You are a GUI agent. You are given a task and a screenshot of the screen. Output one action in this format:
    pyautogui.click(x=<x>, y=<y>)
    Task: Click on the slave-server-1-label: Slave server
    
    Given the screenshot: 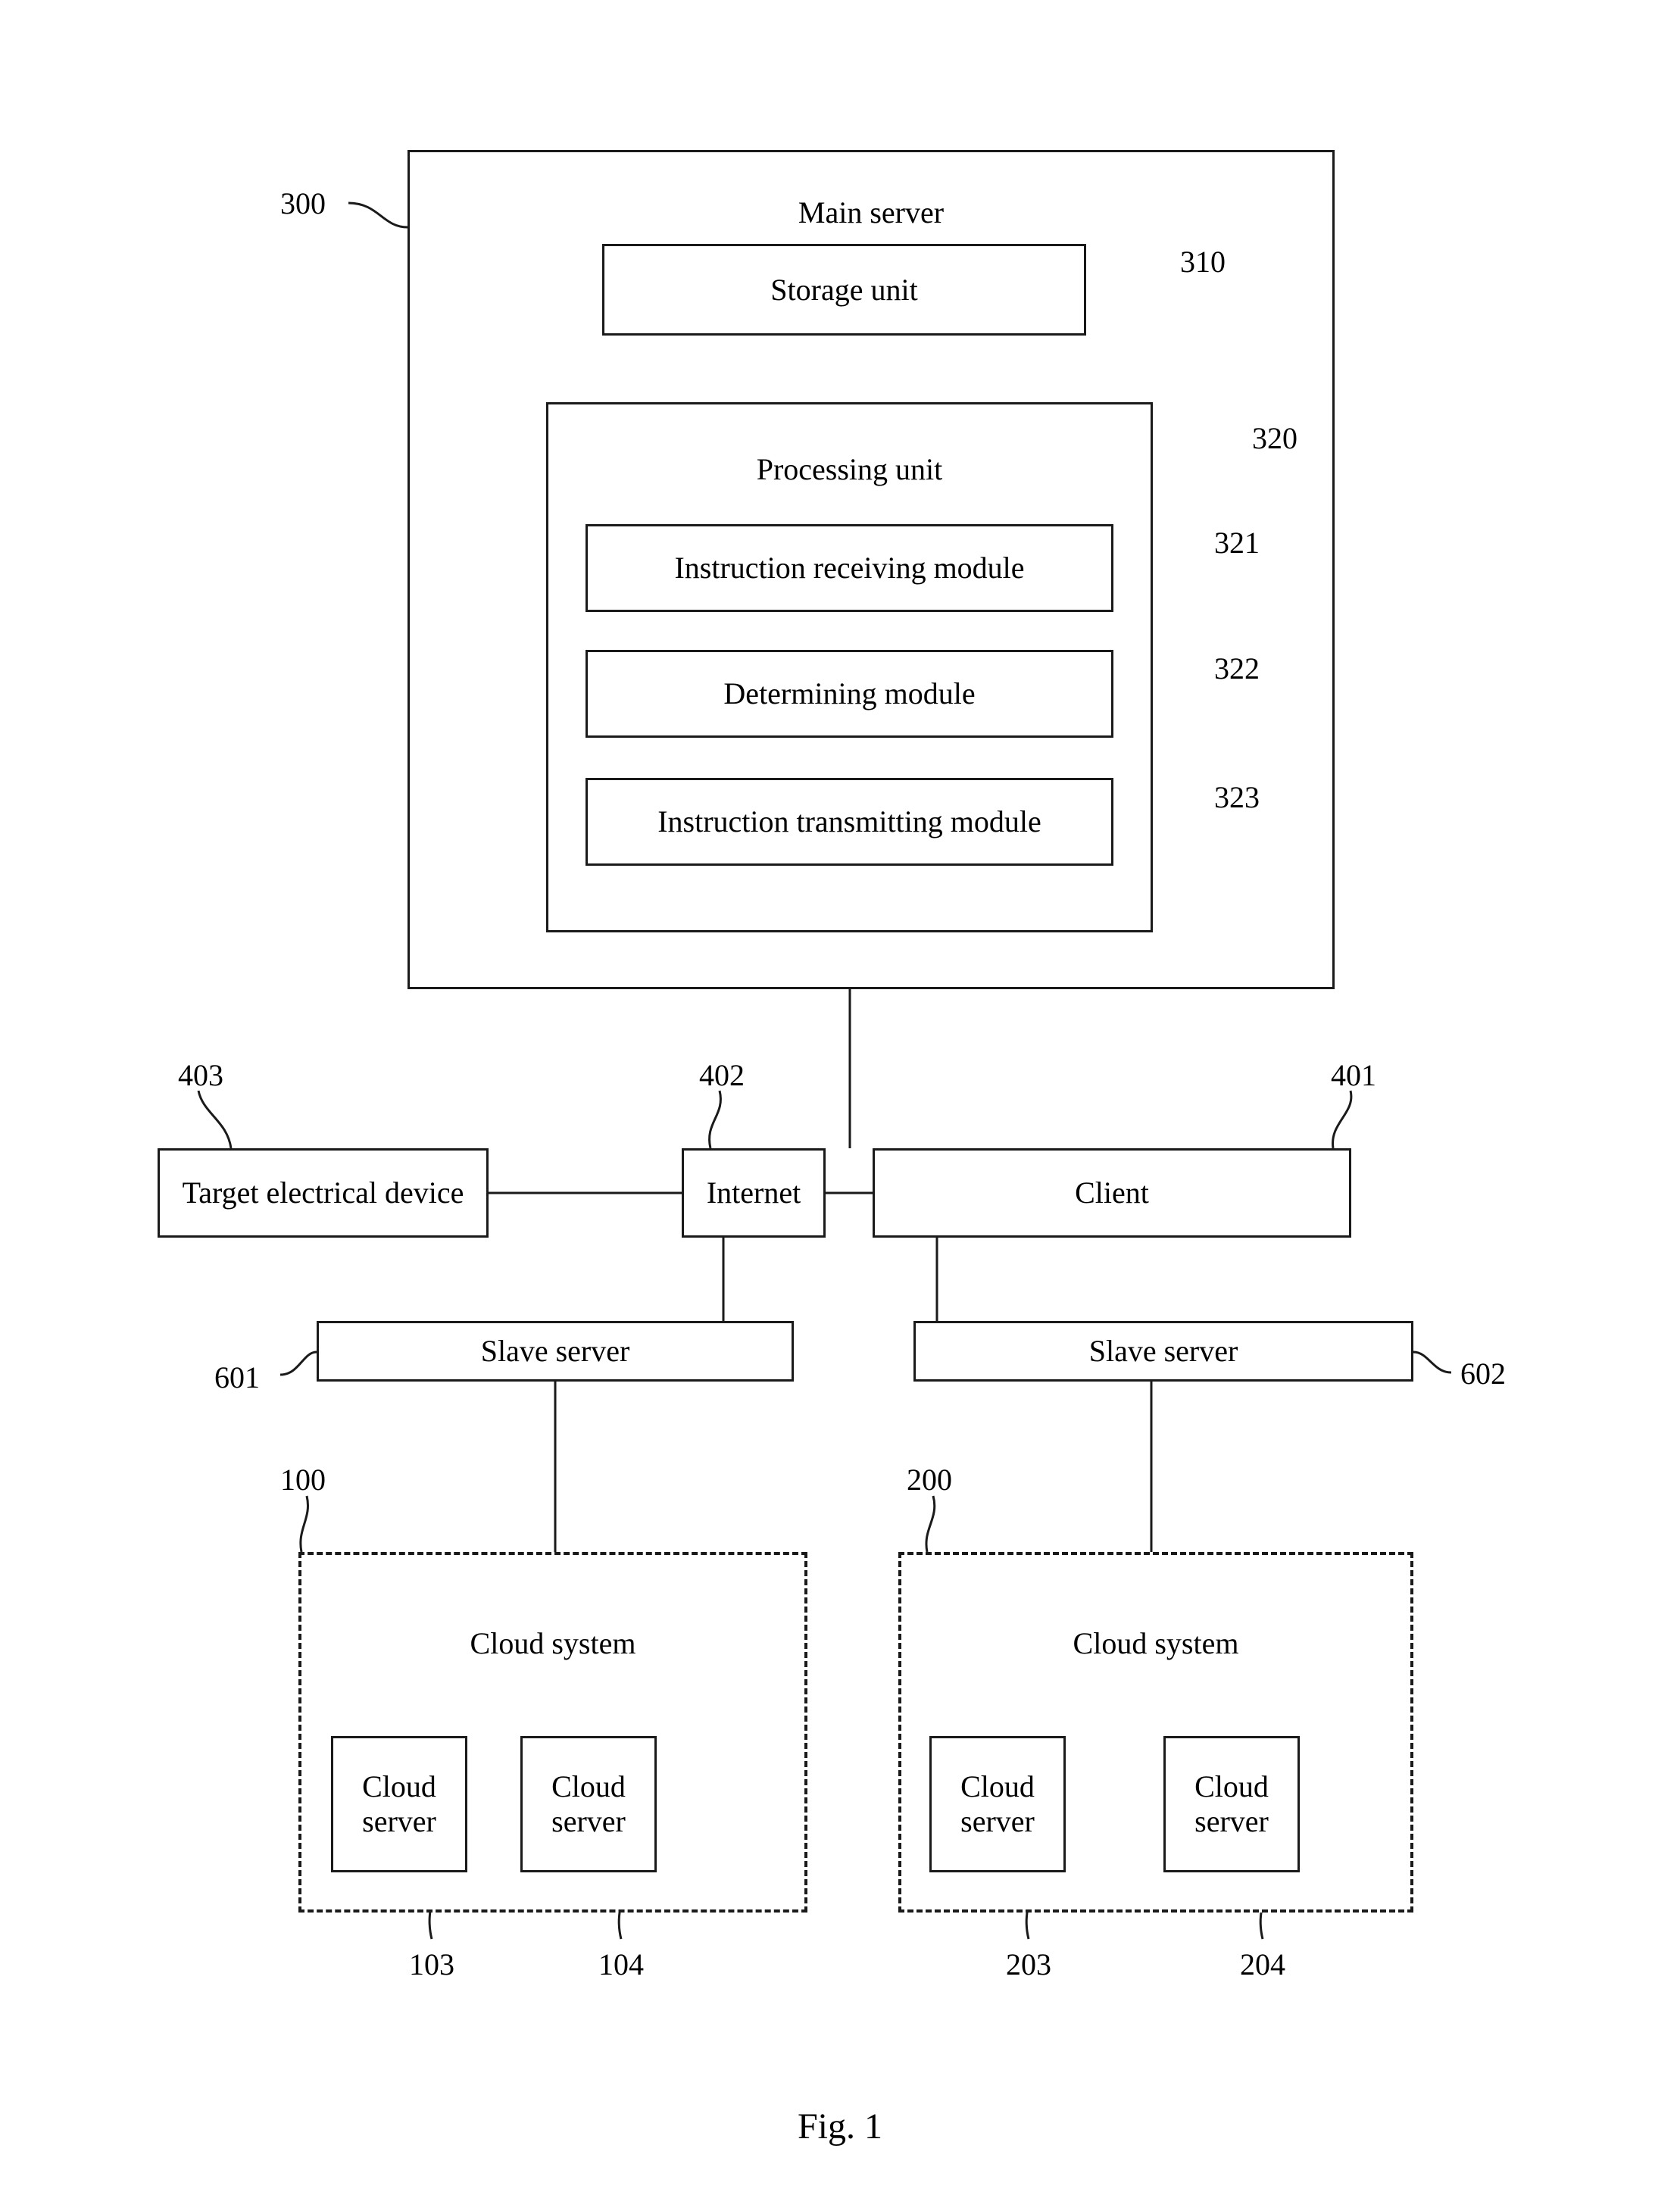 What is the action you would take?
    pyautogui.click(x=555, y=1351)
    